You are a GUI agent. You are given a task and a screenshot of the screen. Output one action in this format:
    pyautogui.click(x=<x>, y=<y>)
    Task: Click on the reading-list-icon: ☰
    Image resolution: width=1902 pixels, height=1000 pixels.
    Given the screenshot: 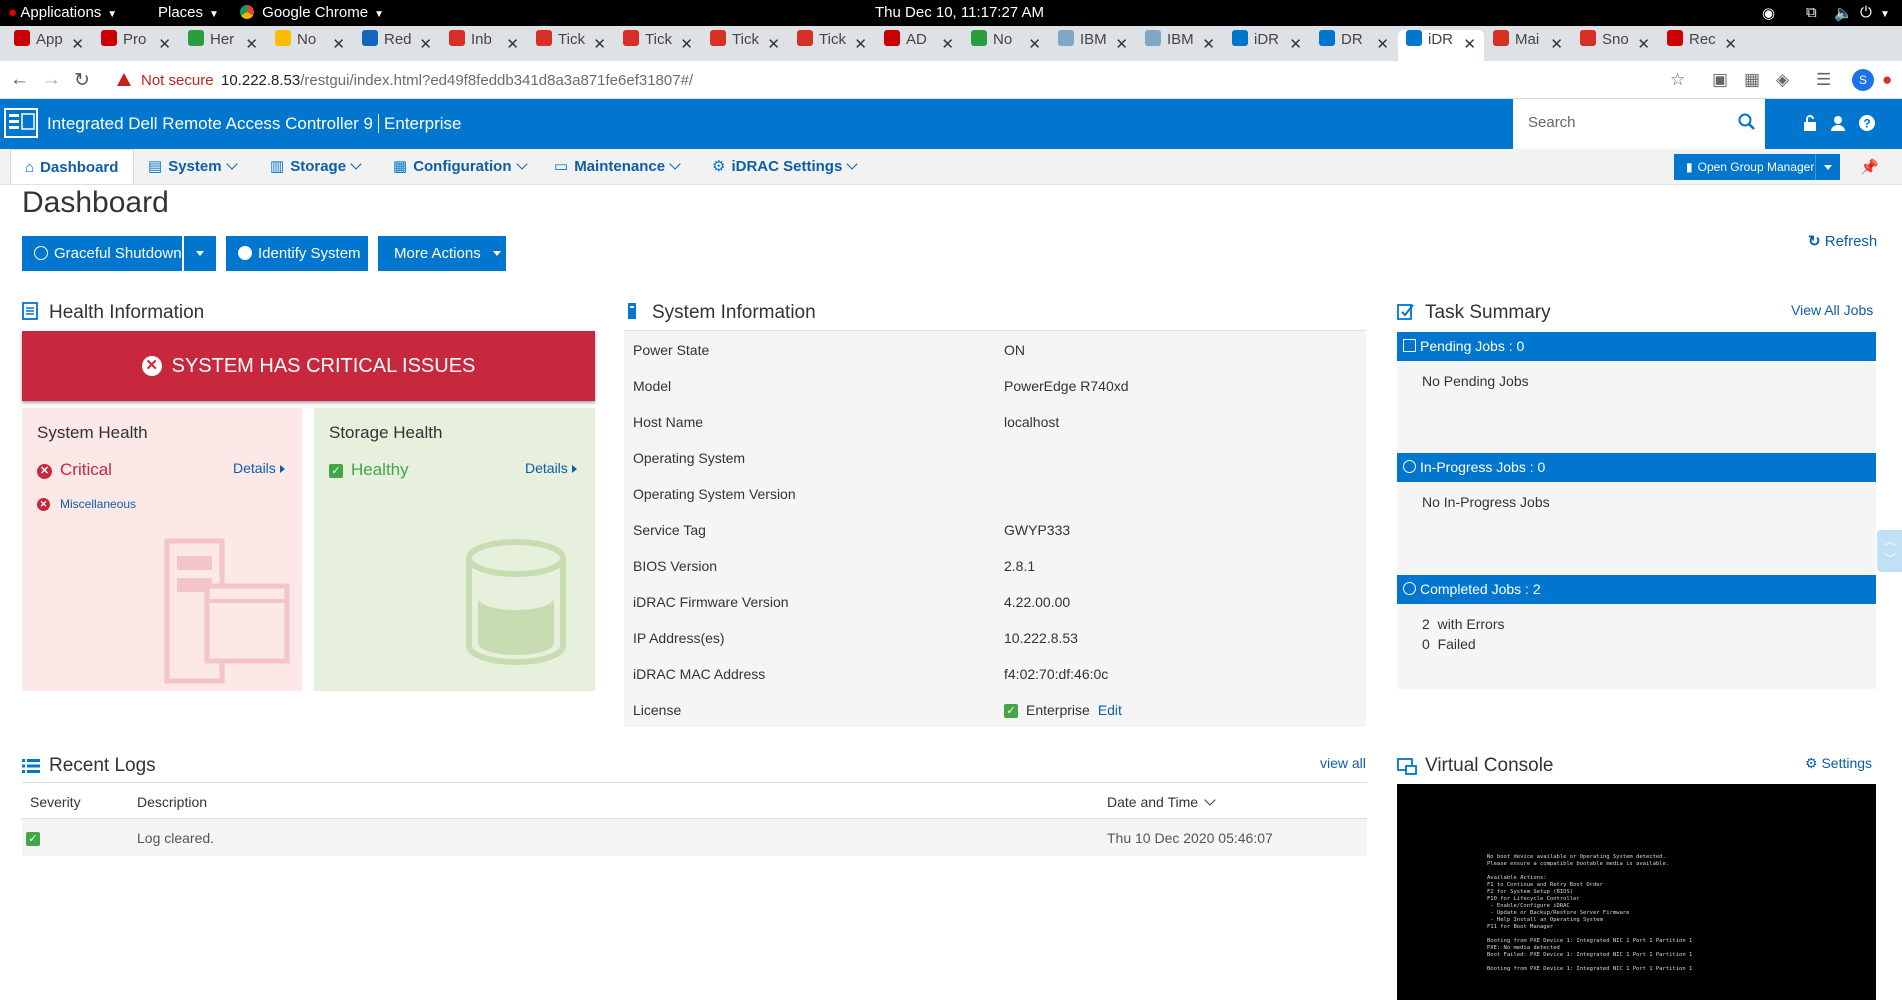 What is the action you would take?
    pyautogui.click(x=1823, y=80)
    